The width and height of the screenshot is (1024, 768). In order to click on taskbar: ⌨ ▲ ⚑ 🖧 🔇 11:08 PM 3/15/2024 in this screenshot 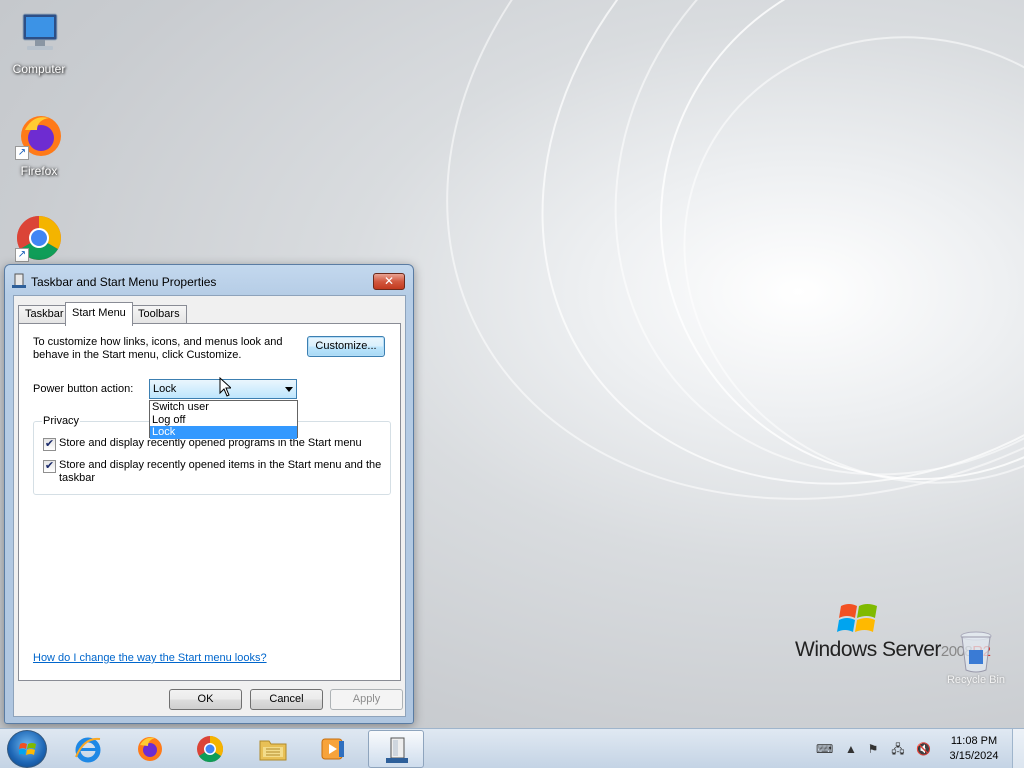, I will do `click(512, 748)`.